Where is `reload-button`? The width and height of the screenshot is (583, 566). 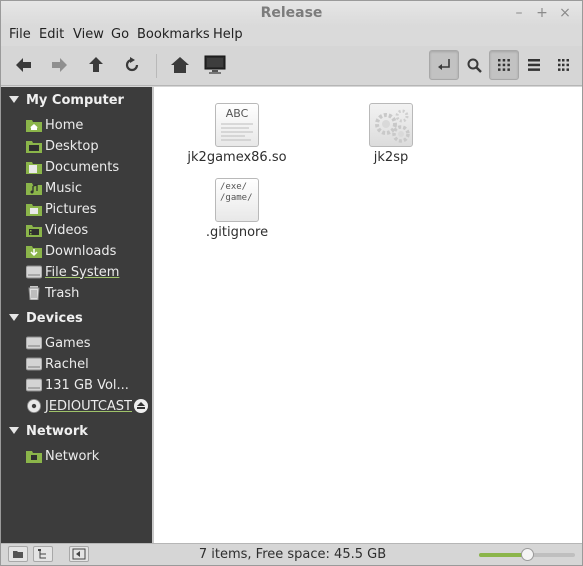
reload-button is located at coordinates (132, 65).